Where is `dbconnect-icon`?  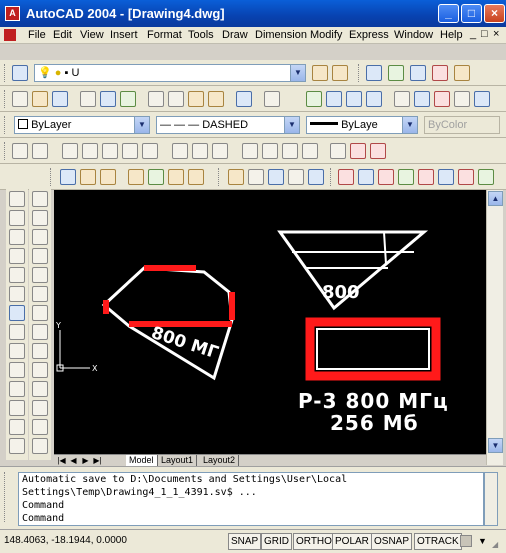 dbconnect-icon is located at coordinates (462, 99).